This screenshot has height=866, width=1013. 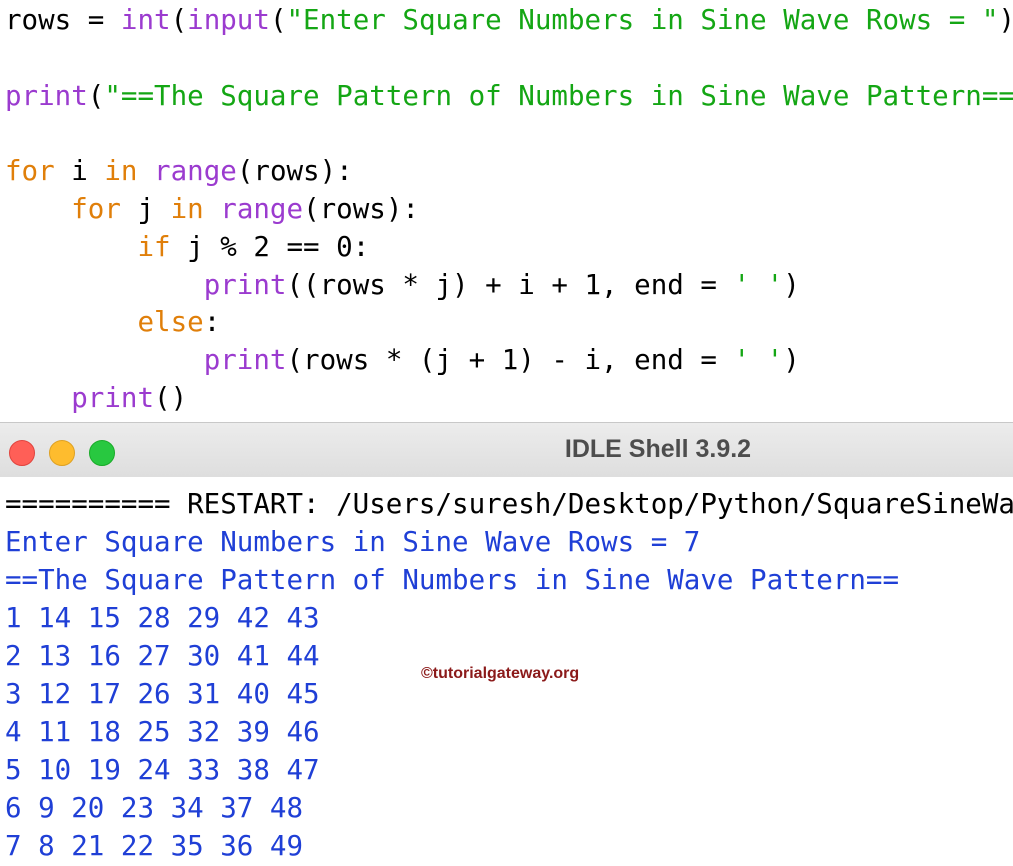 What do you see at coordinates (162, 656) in the screenshot?
I see `output-row: 2 13 16 27 30 41 44` at bounding box center [162, 656].